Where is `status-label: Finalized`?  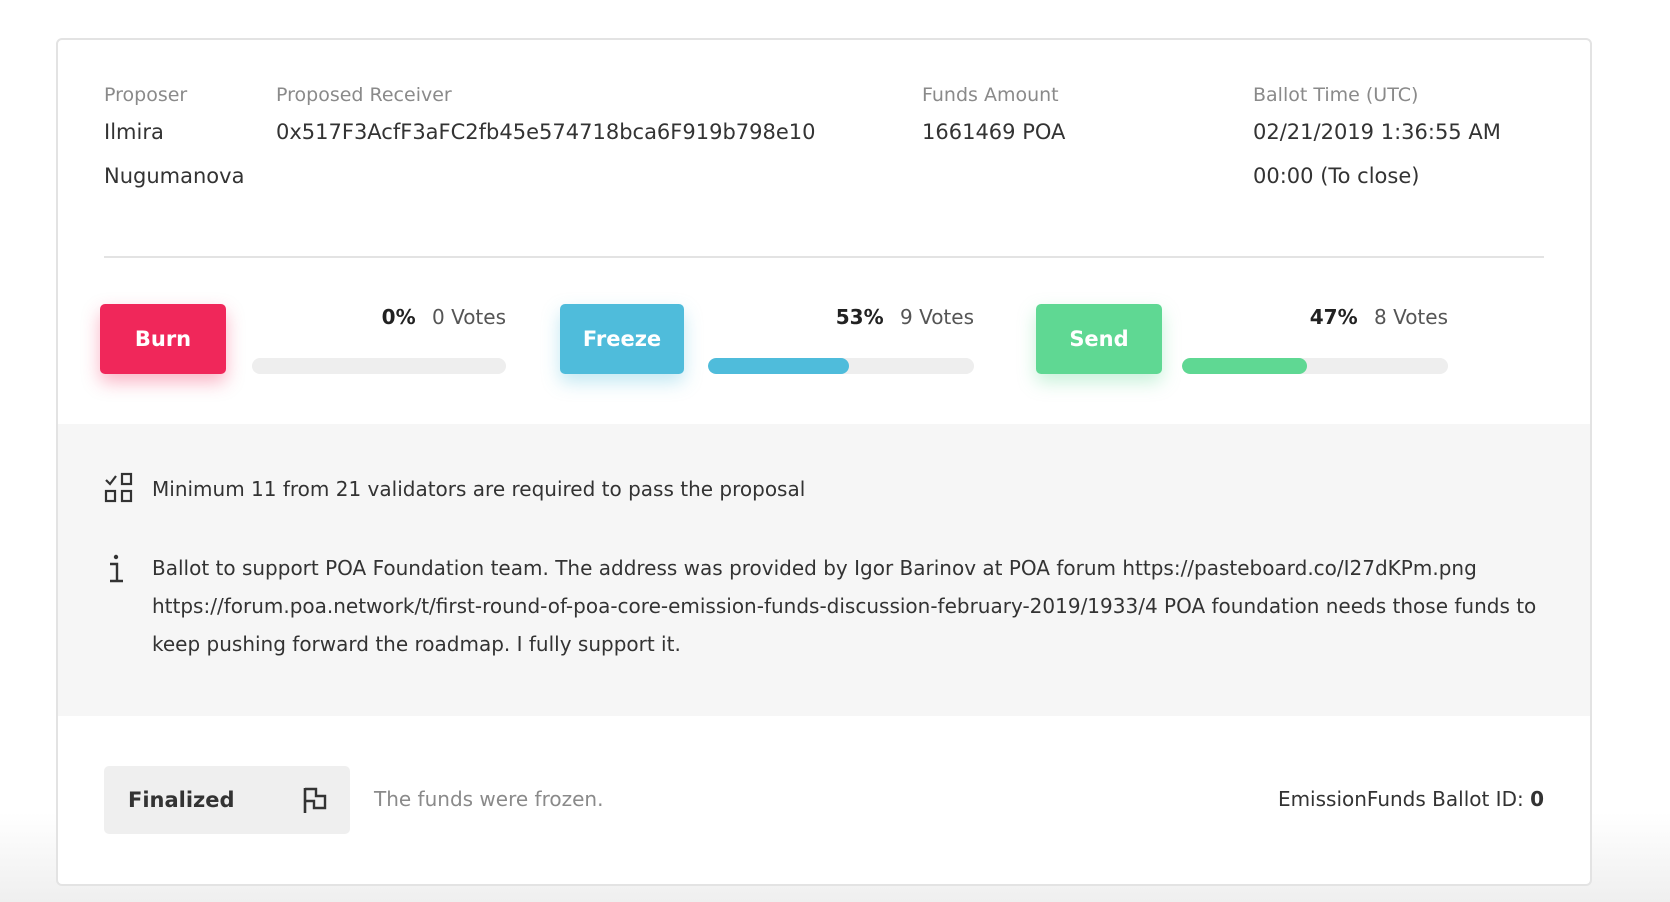
status-label: Finalized is located at coordinates (181, 800).